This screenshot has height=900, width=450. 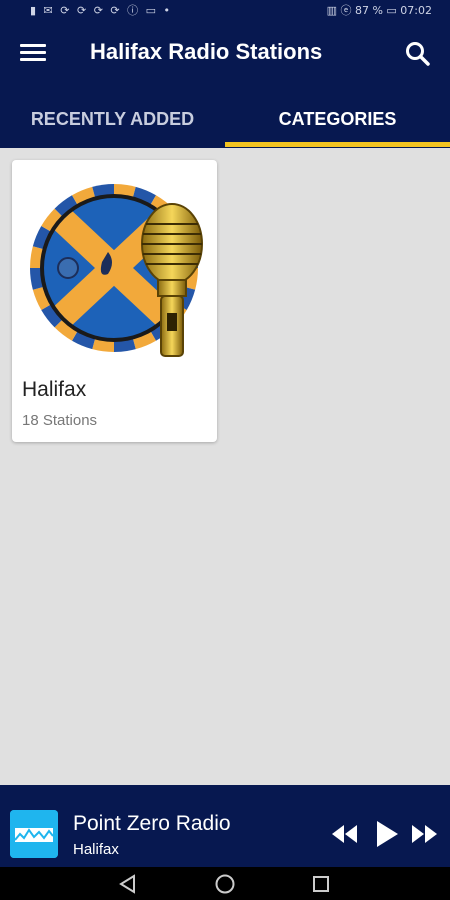 I want to click on fast-forward-icon, so click(x=425, y=836).